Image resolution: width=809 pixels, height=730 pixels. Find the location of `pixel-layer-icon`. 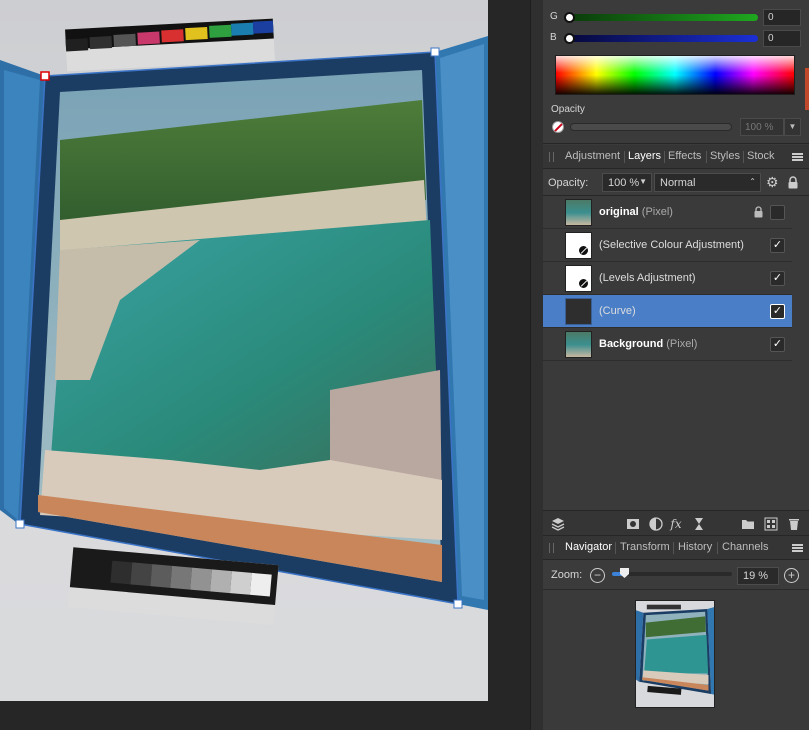

pixel-layer-icon is located at coordinates (771, 524).